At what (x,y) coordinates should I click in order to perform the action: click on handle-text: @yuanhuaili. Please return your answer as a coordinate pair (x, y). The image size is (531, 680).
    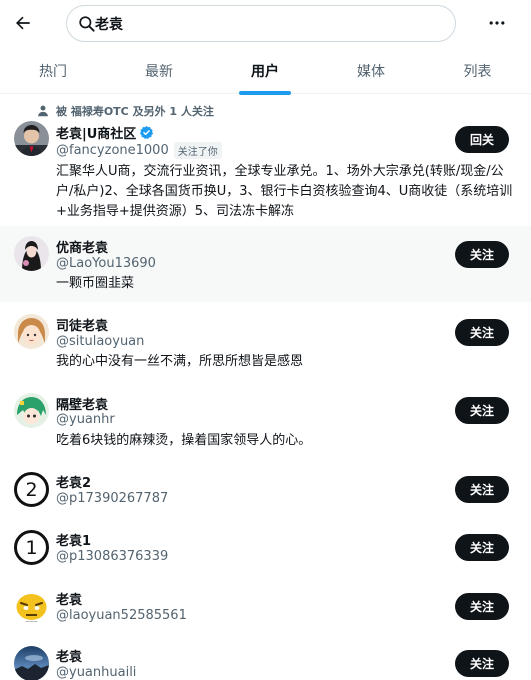
    Looking at the image, I should click on (96, 672).